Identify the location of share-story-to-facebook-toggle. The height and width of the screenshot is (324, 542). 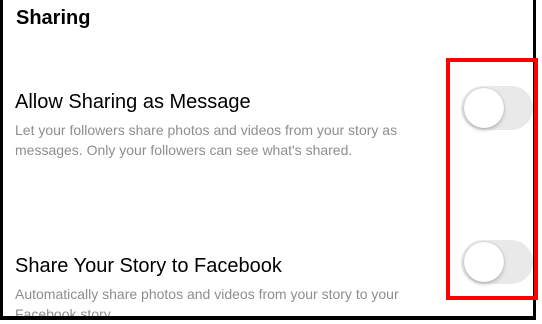
(497, 262).